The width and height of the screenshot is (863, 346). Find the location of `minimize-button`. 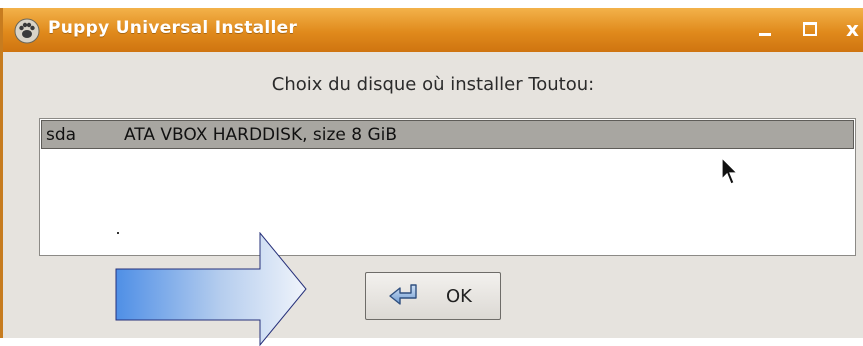

minimize-button is located at coordinates (766, 29).